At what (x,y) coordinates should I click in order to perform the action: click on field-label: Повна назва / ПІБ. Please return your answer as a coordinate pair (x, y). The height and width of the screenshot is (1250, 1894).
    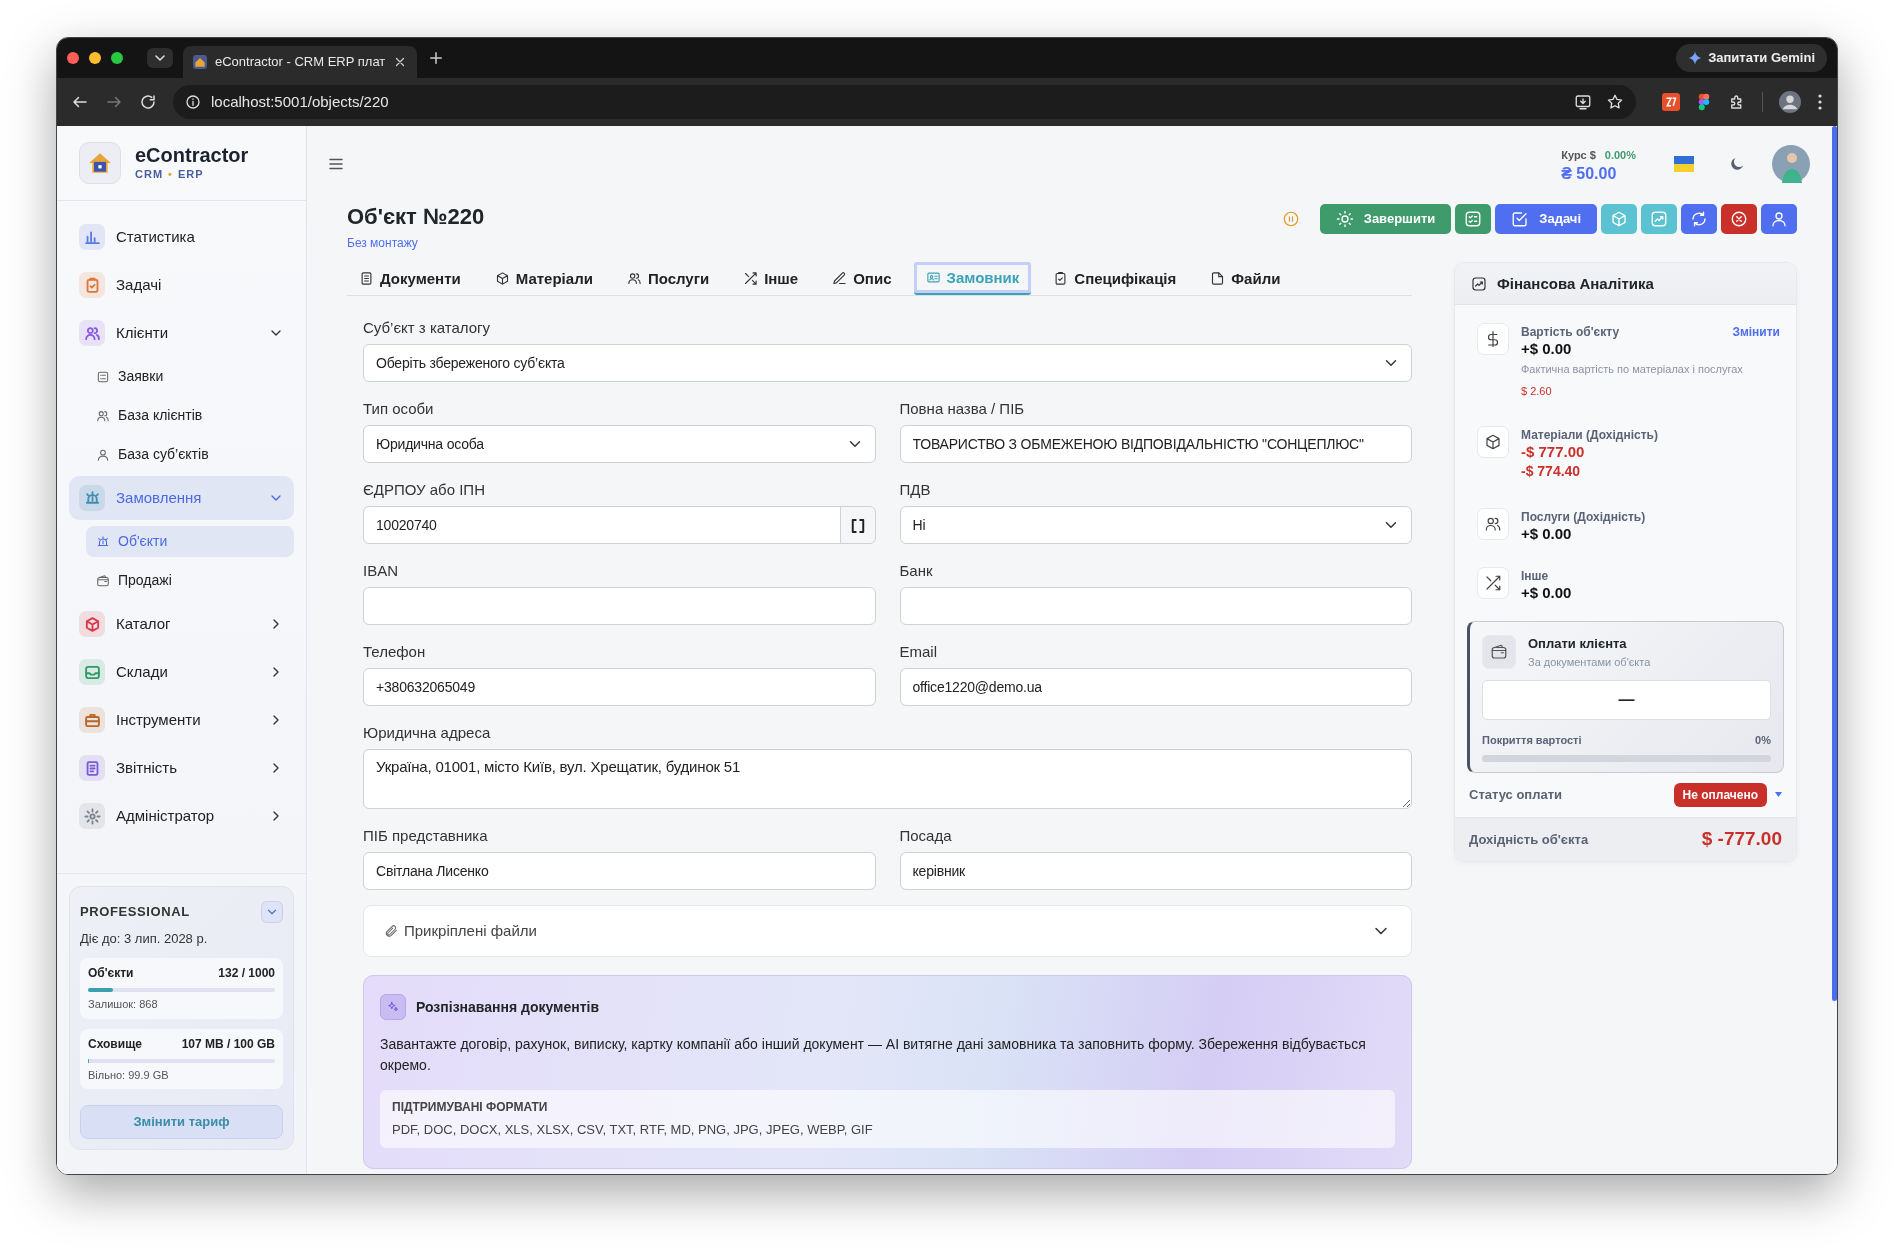
    Looking at the image, I should click on (962, 409).